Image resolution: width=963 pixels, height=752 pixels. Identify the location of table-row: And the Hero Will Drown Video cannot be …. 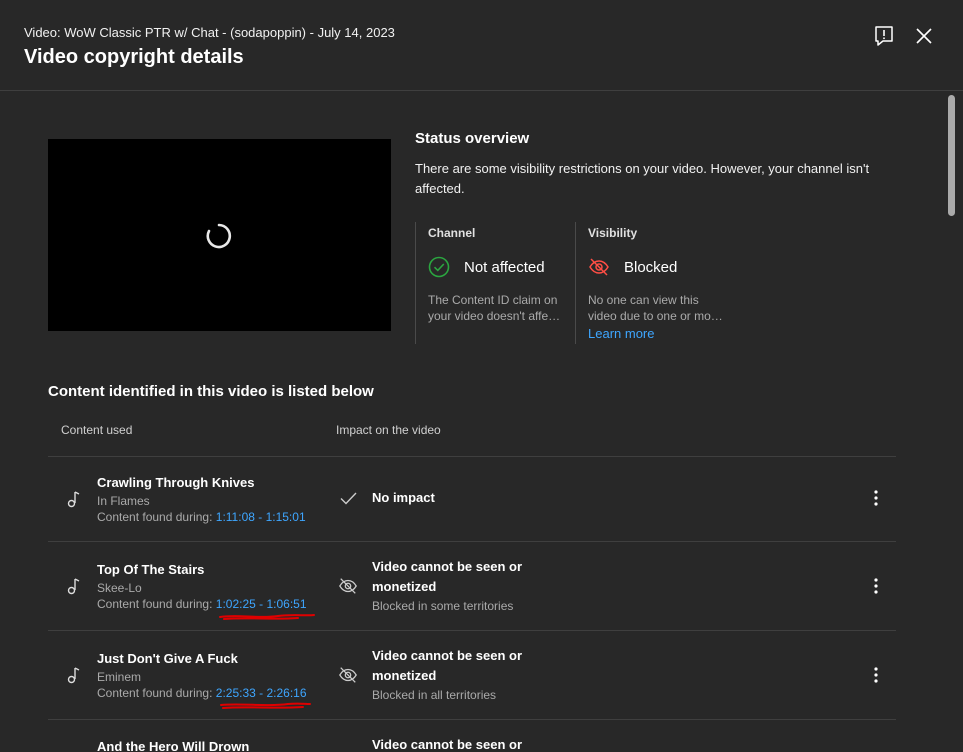
(472, 736).